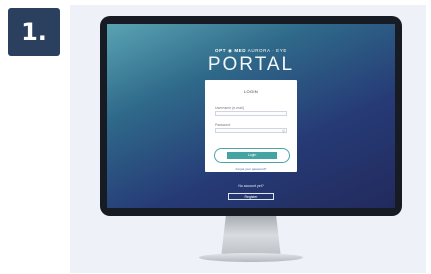  I want to click on password-field: ◎, so click(251, 130).